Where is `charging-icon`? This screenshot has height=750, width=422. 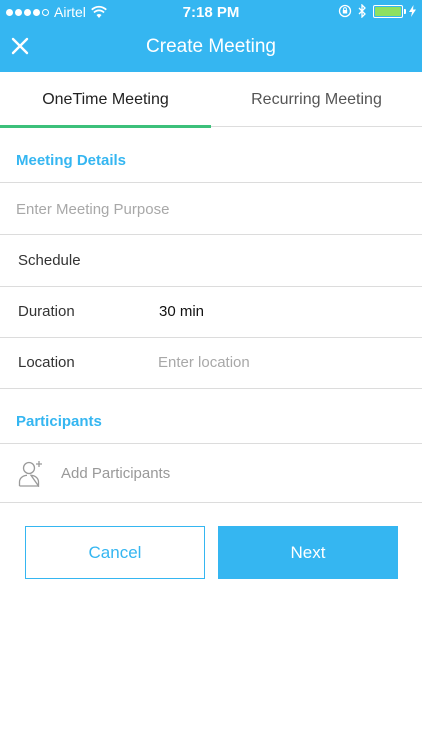 charging-icon is located at coordinates (412, 11).